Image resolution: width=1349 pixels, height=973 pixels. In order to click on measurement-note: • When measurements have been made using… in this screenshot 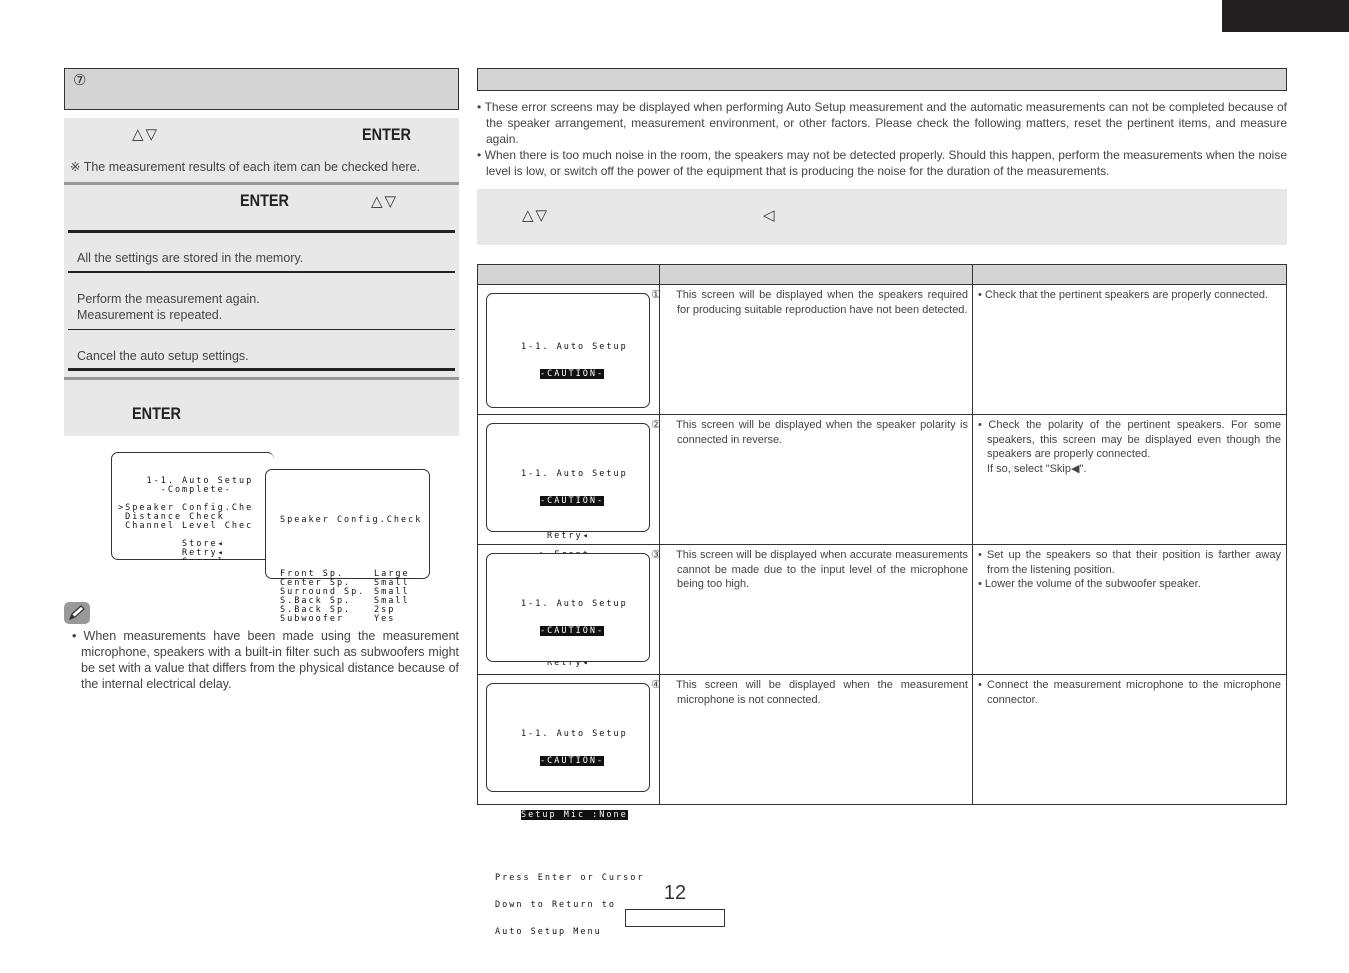, I will do `click(265, 660)`.